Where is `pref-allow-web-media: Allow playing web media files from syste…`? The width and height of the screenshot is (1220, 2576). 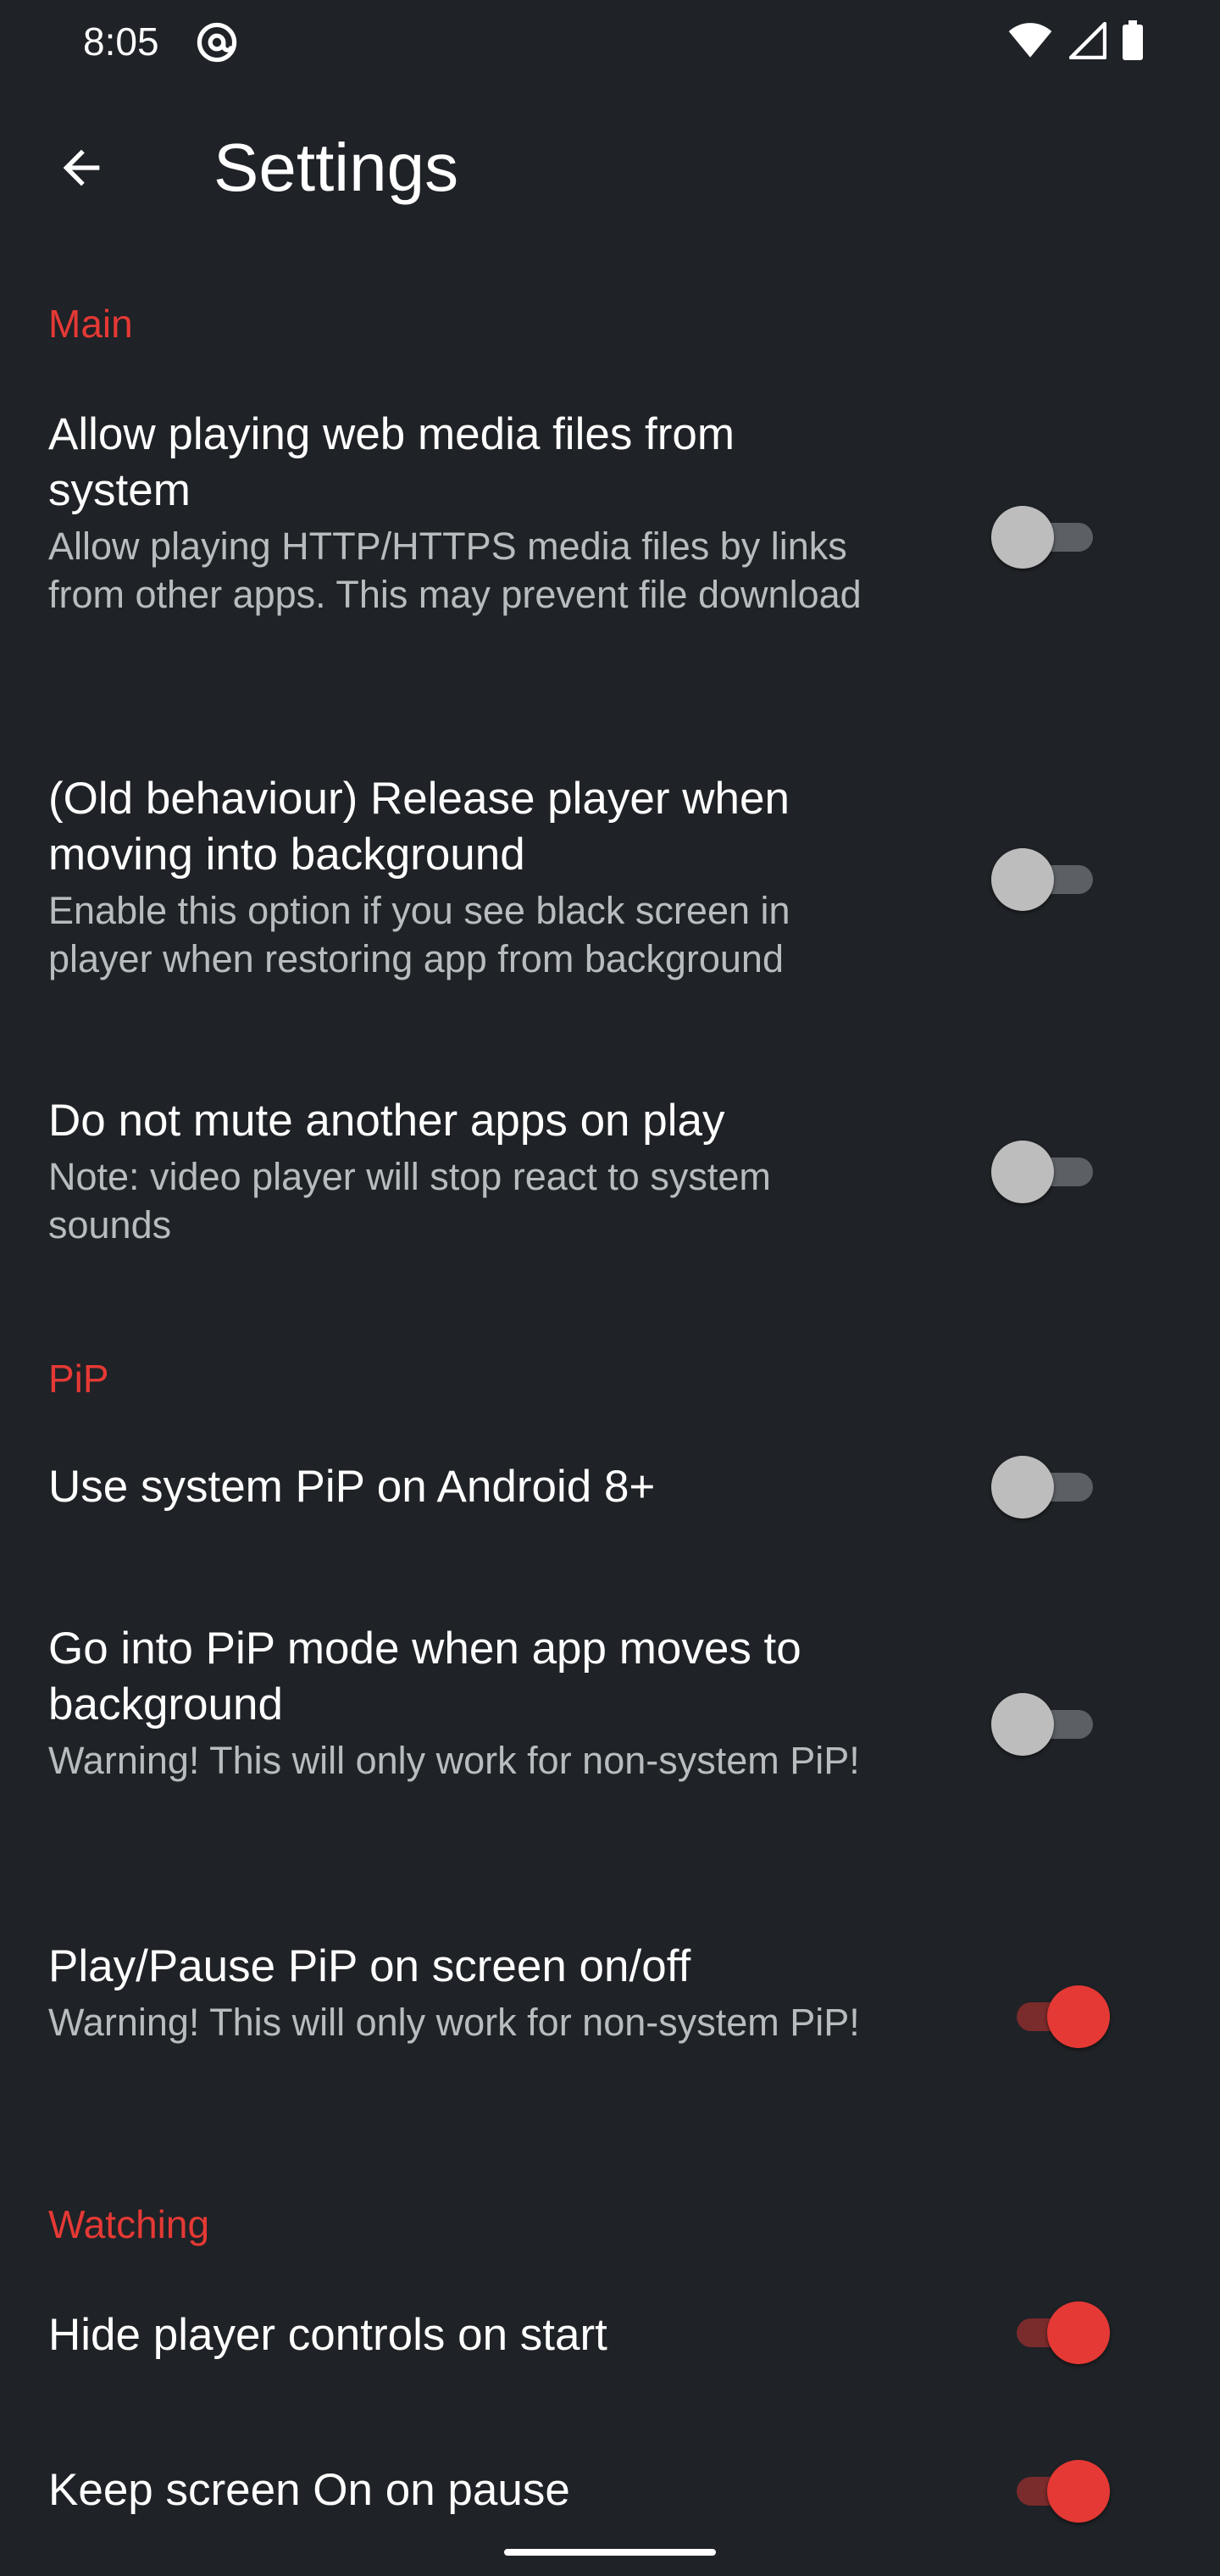
pref-allow-web-media: Allow playing web media files from syste… is located at coordinates (610, 542).